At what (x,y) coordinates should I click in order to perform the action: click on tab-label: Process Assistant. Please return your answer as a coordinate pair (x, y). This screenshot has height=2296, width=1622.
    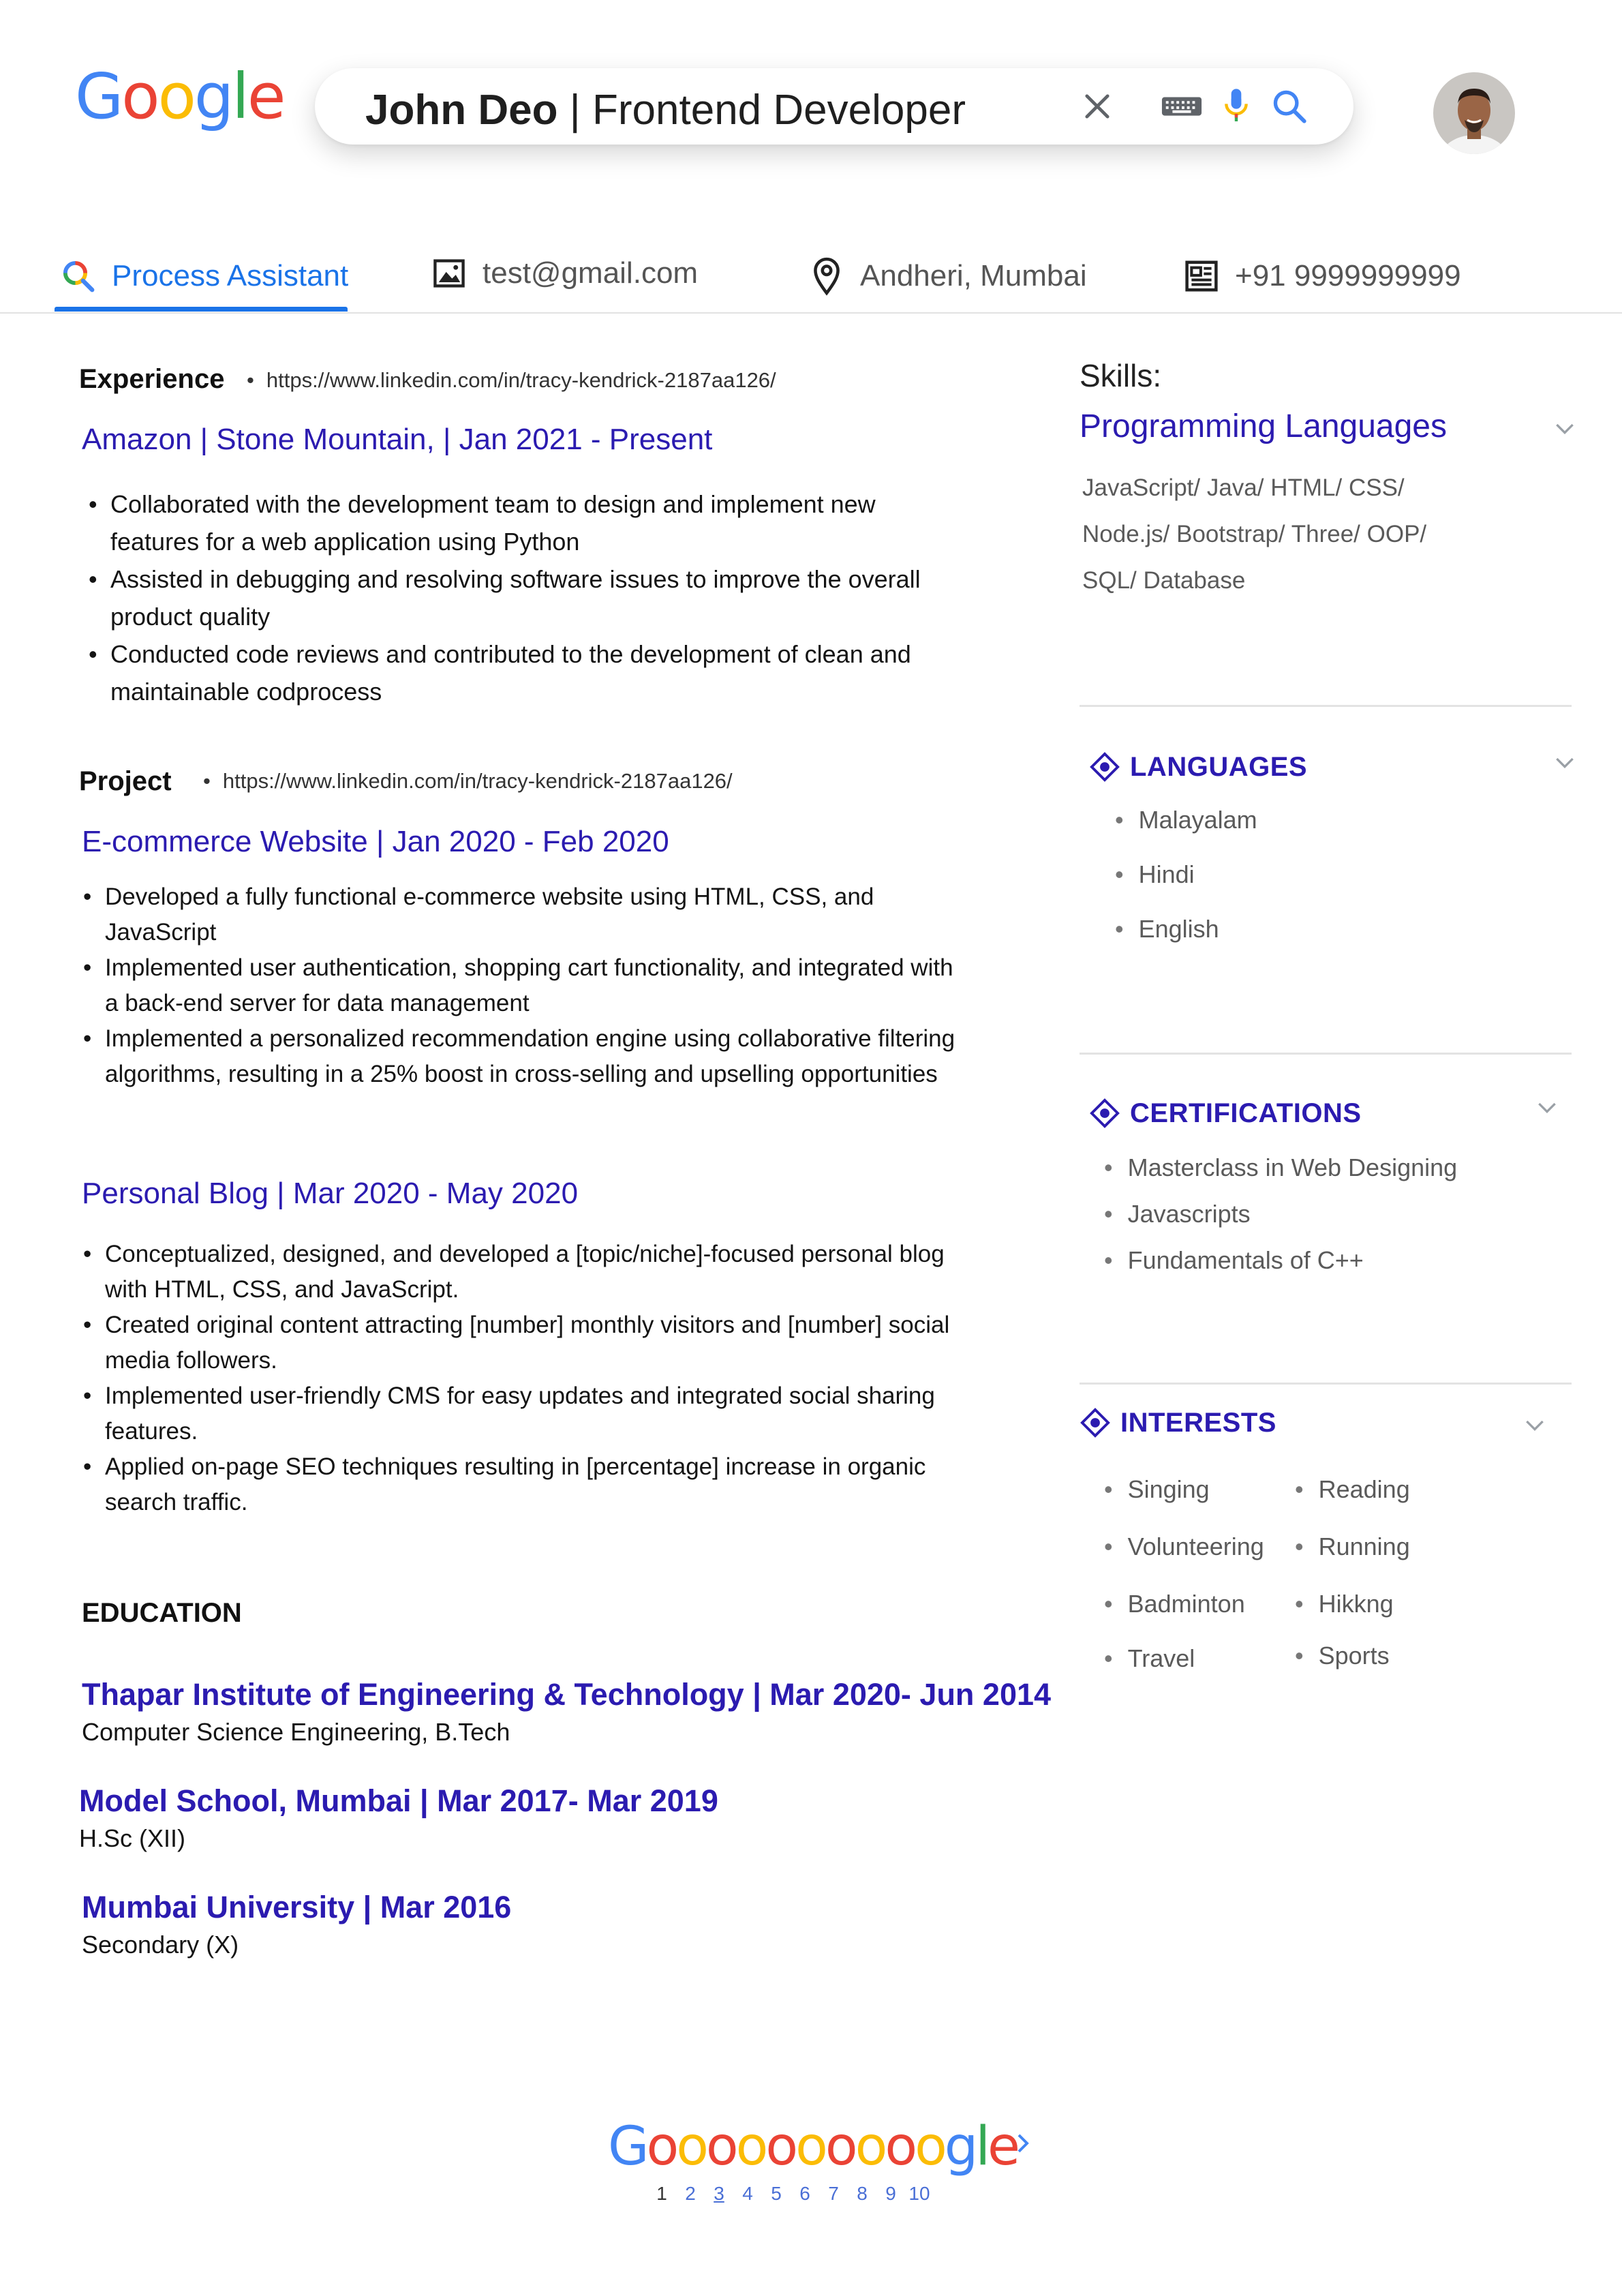
    Looking at the image, I should click on (231, 275).